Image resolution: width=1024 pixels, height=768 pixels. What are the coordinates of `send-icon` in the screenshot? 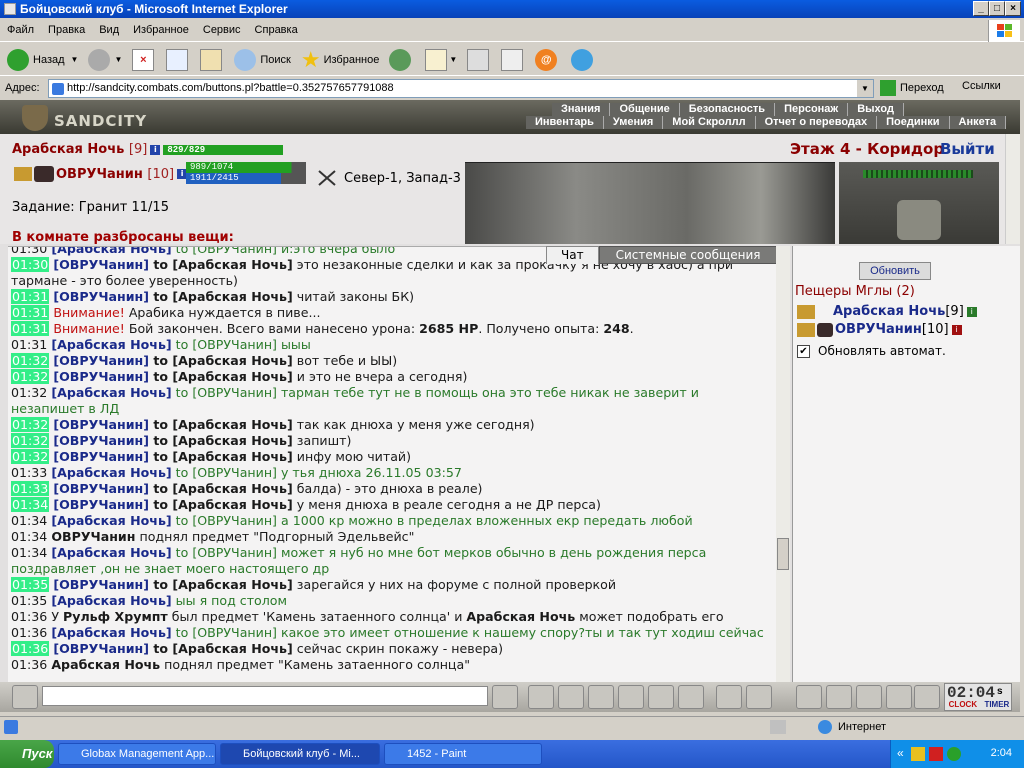 It's located at (505, 697).